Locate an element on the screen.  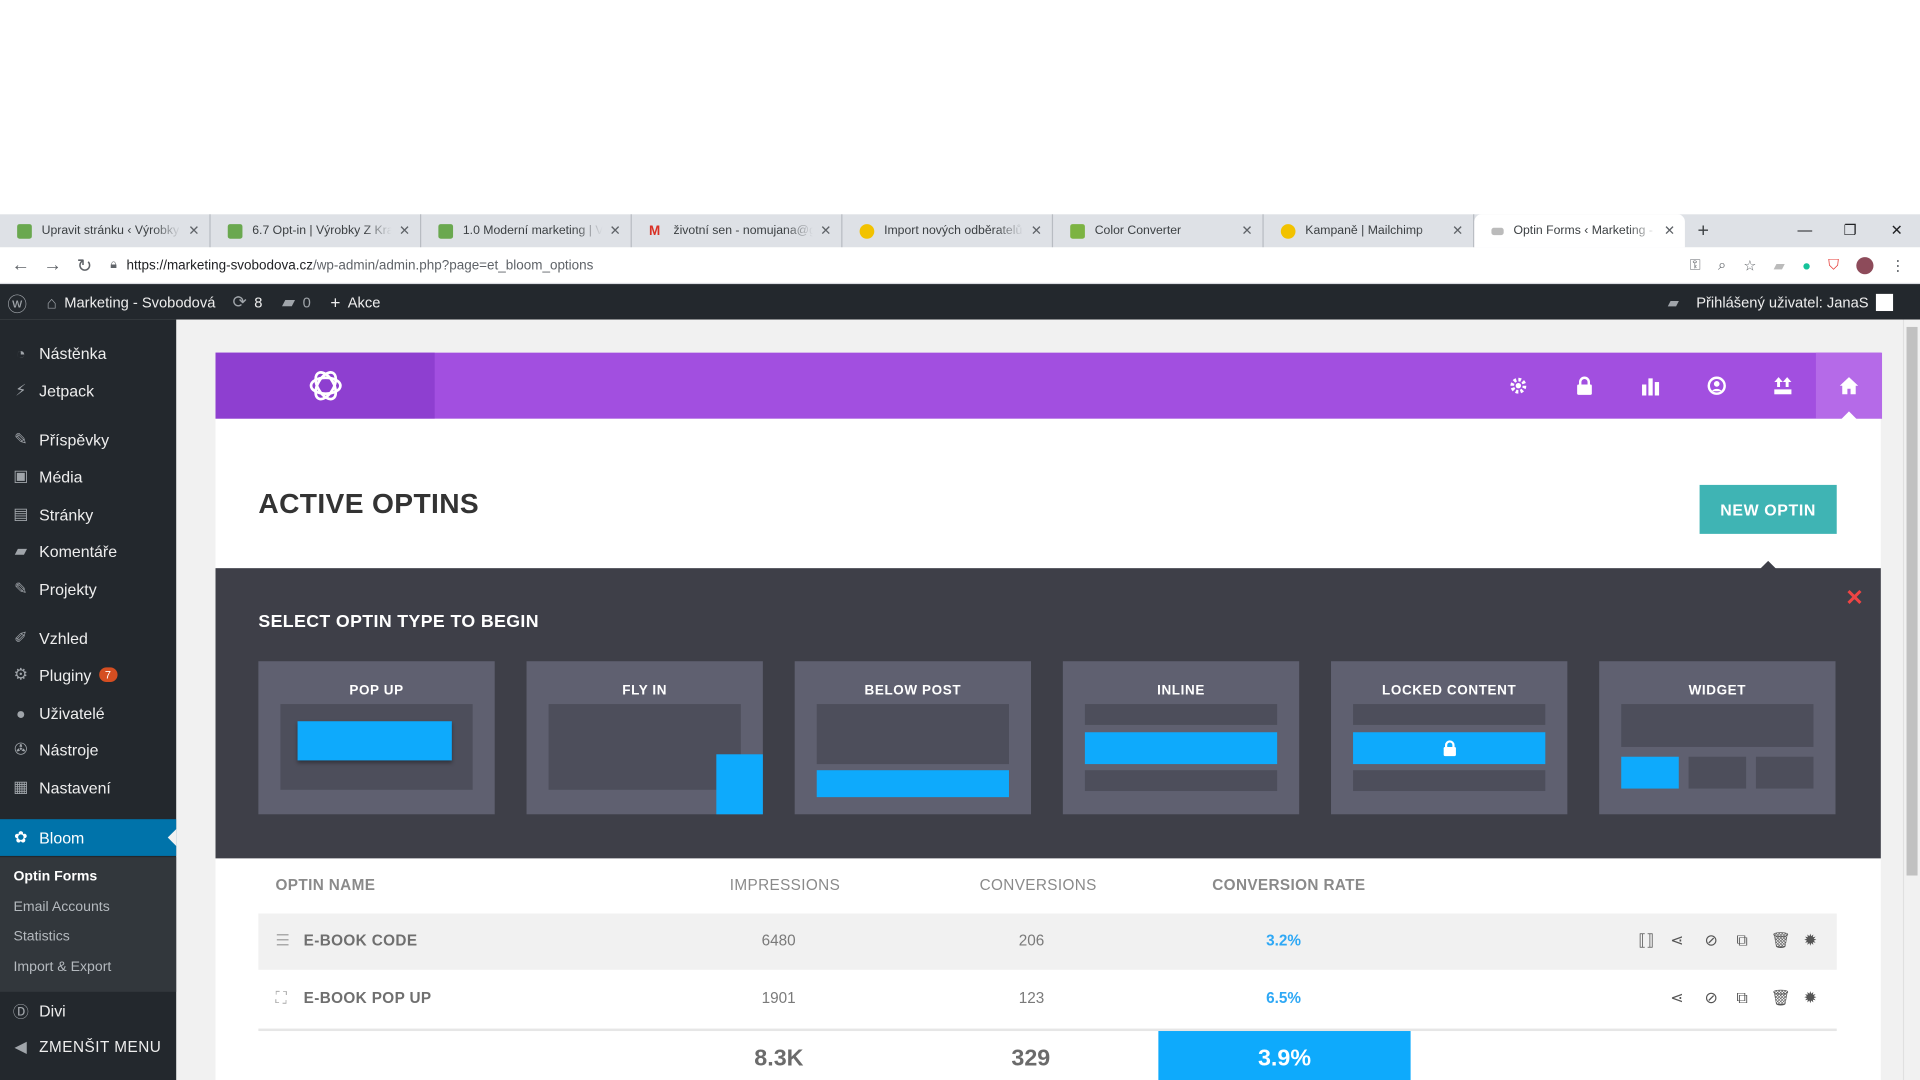
bookmark-star-icon: ☆ is located at coordinates (1749, 265).